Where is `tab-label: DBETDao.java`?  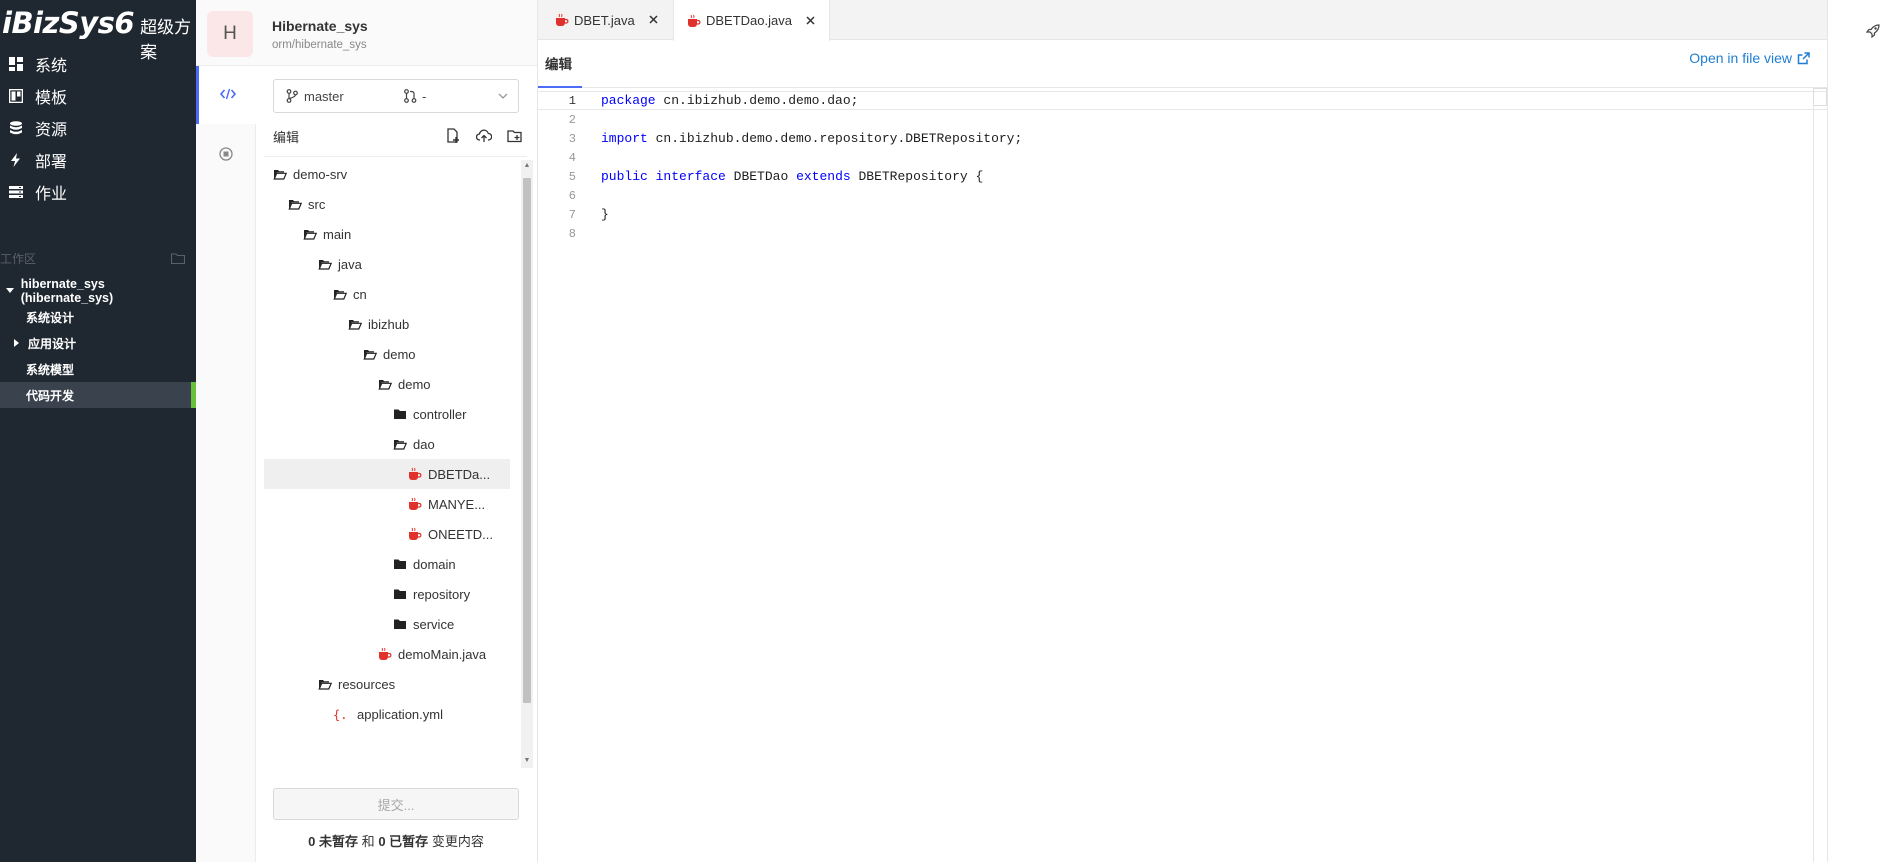
tab-label: DBETDao.java is located at coordinates (749, 20).